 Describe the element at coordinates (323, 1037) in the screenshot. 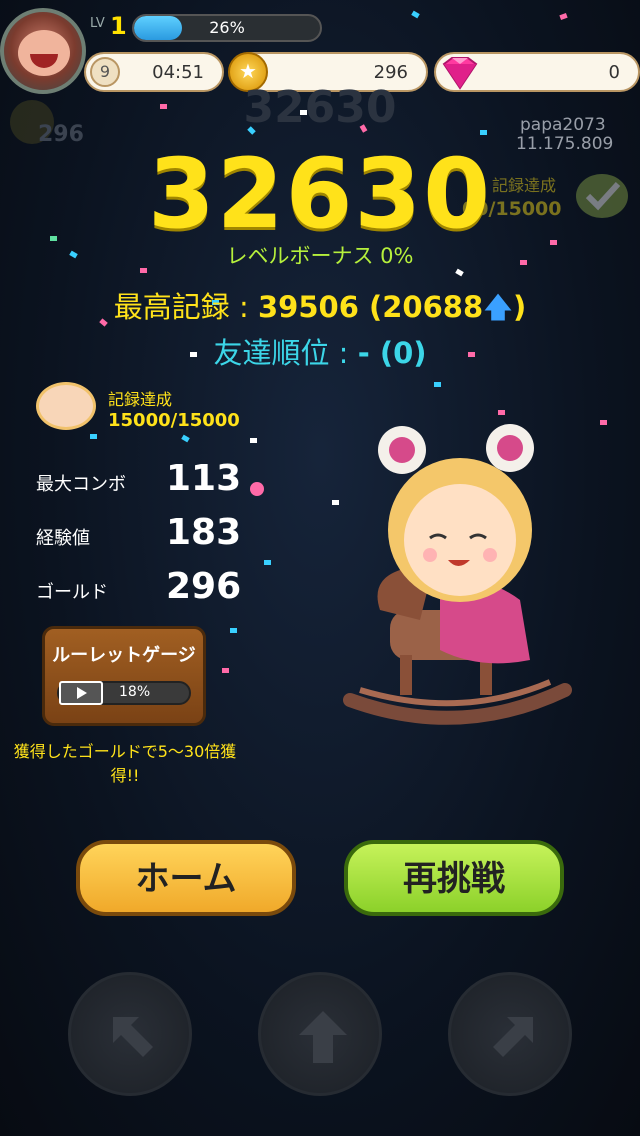

I see `arrow-up-icon` at that location.